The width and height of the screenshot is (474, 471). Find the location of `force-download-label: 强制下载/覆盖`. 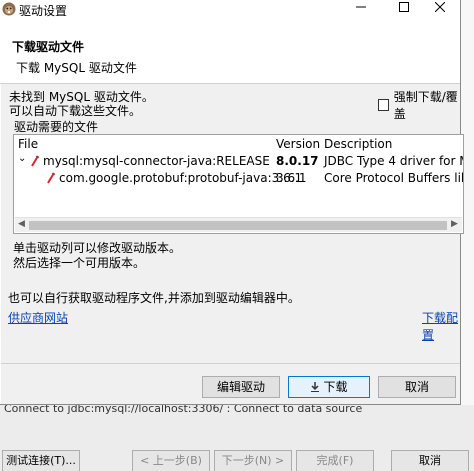

force-download-label: 强制下载/覆盖 is located at coordinates (425, 105).